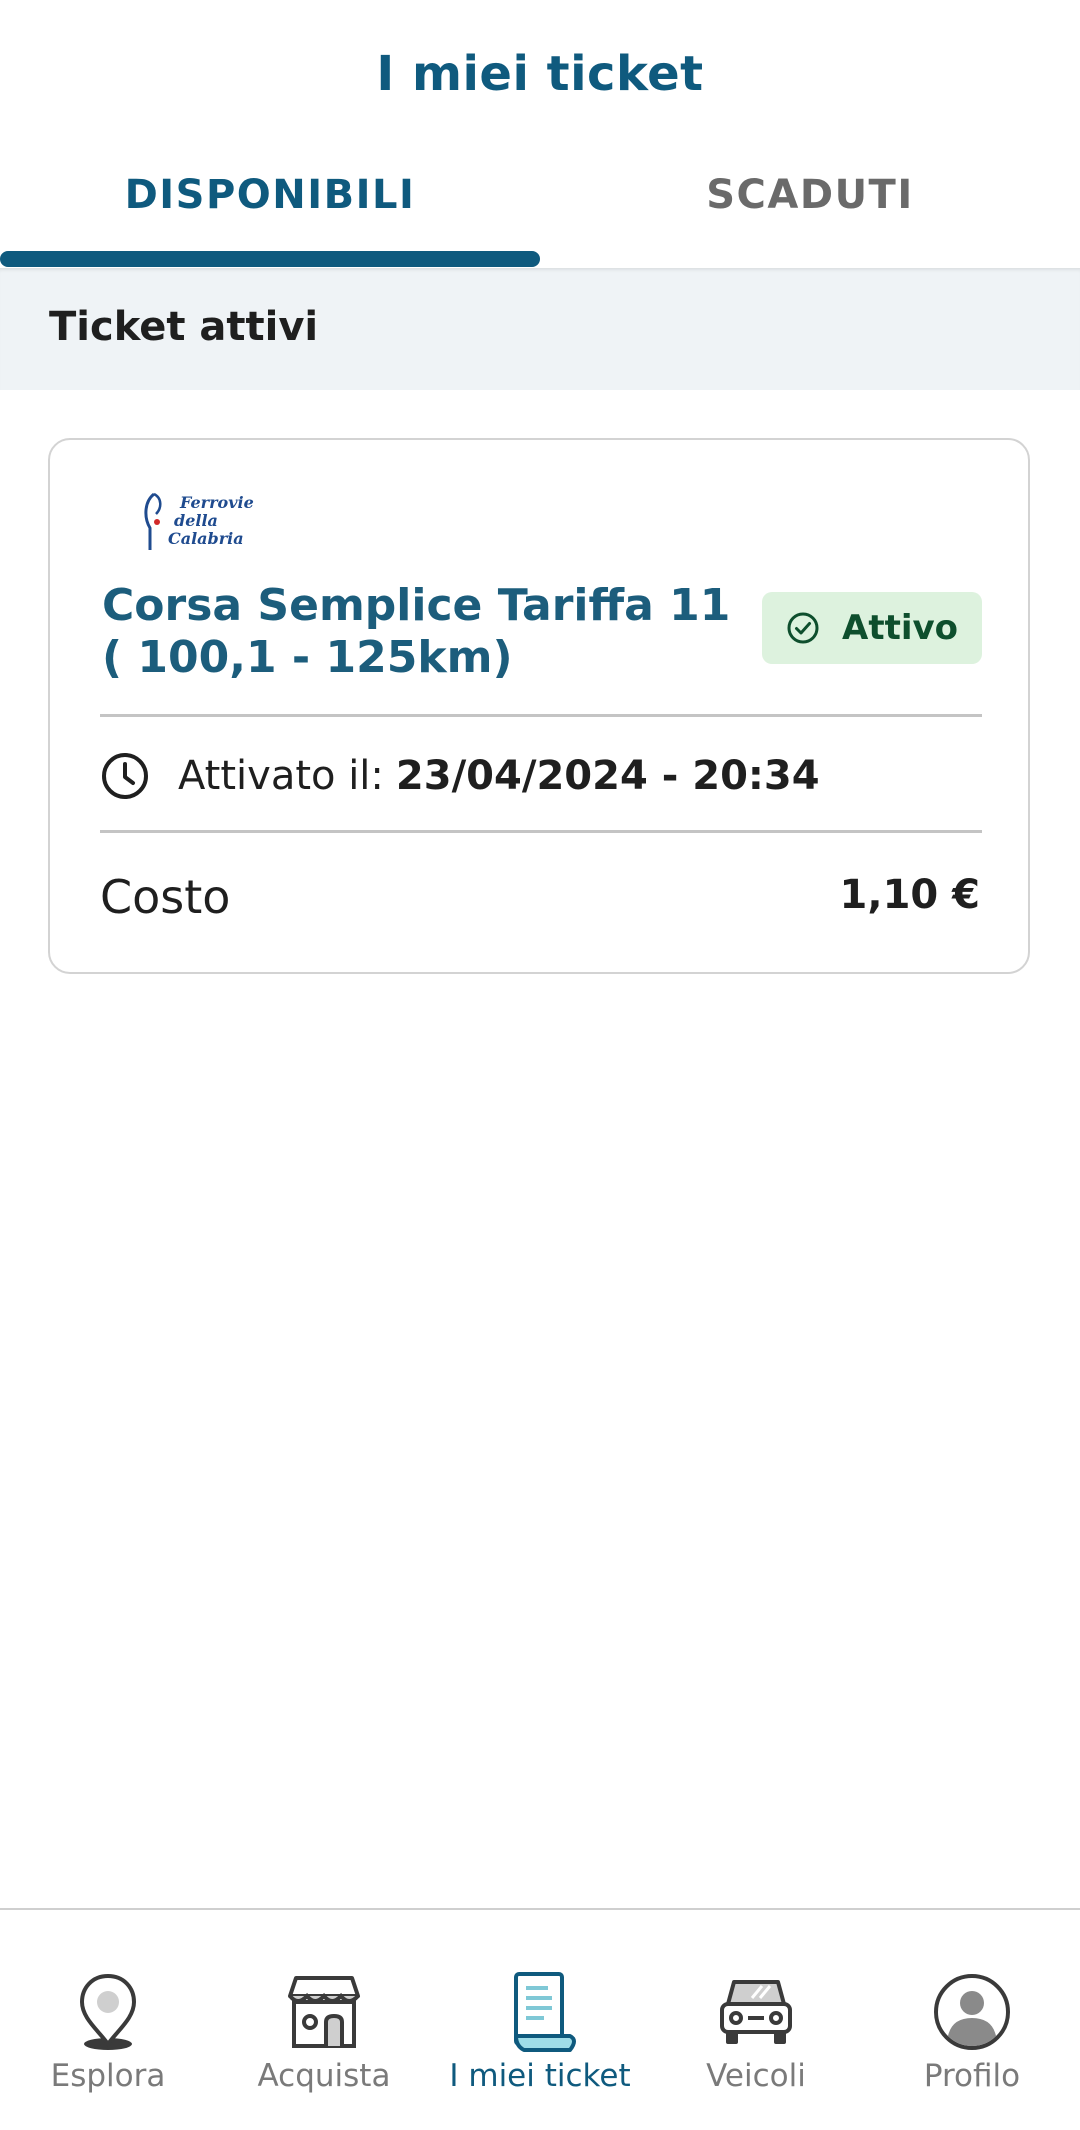 This screenshot has height=2130, width=1080. Describe the element at coordinates (281, 776) in the screenshot. I see `activation-label: Attivato il:` at that location.